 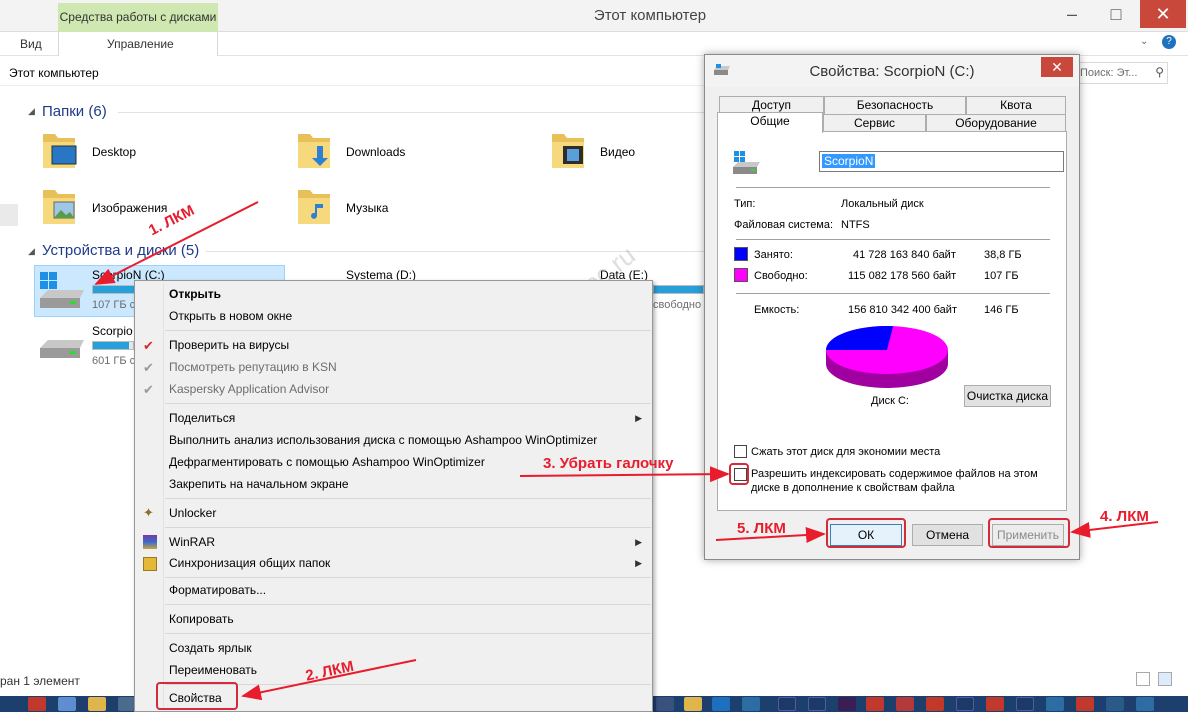 What do you see at coordinates (770, 122) in the screenshot?
I see `tab-general: Общие` at bounding box center [770, 122].